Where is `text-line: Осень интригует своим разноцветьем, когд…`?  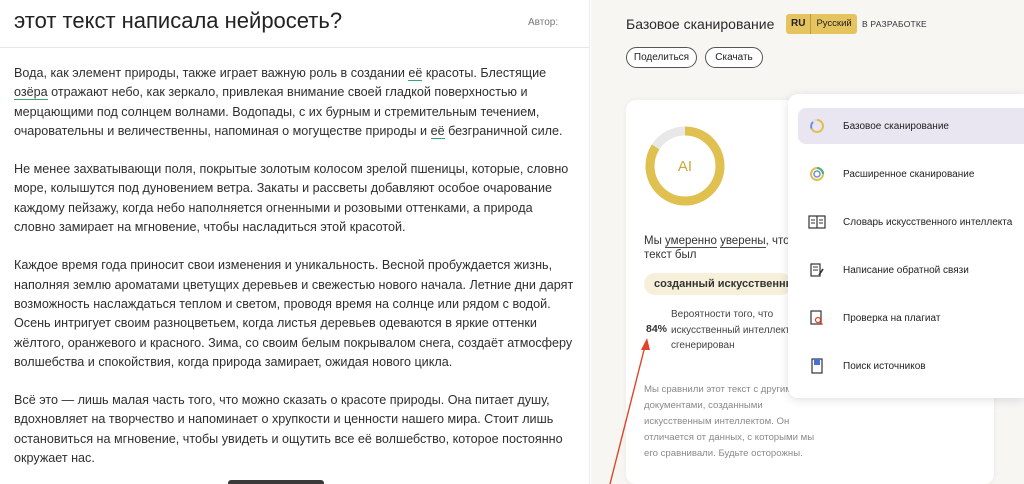
text-line: Осень интригует своим разноцветьем, когд… is located at coordinates (294, 323).